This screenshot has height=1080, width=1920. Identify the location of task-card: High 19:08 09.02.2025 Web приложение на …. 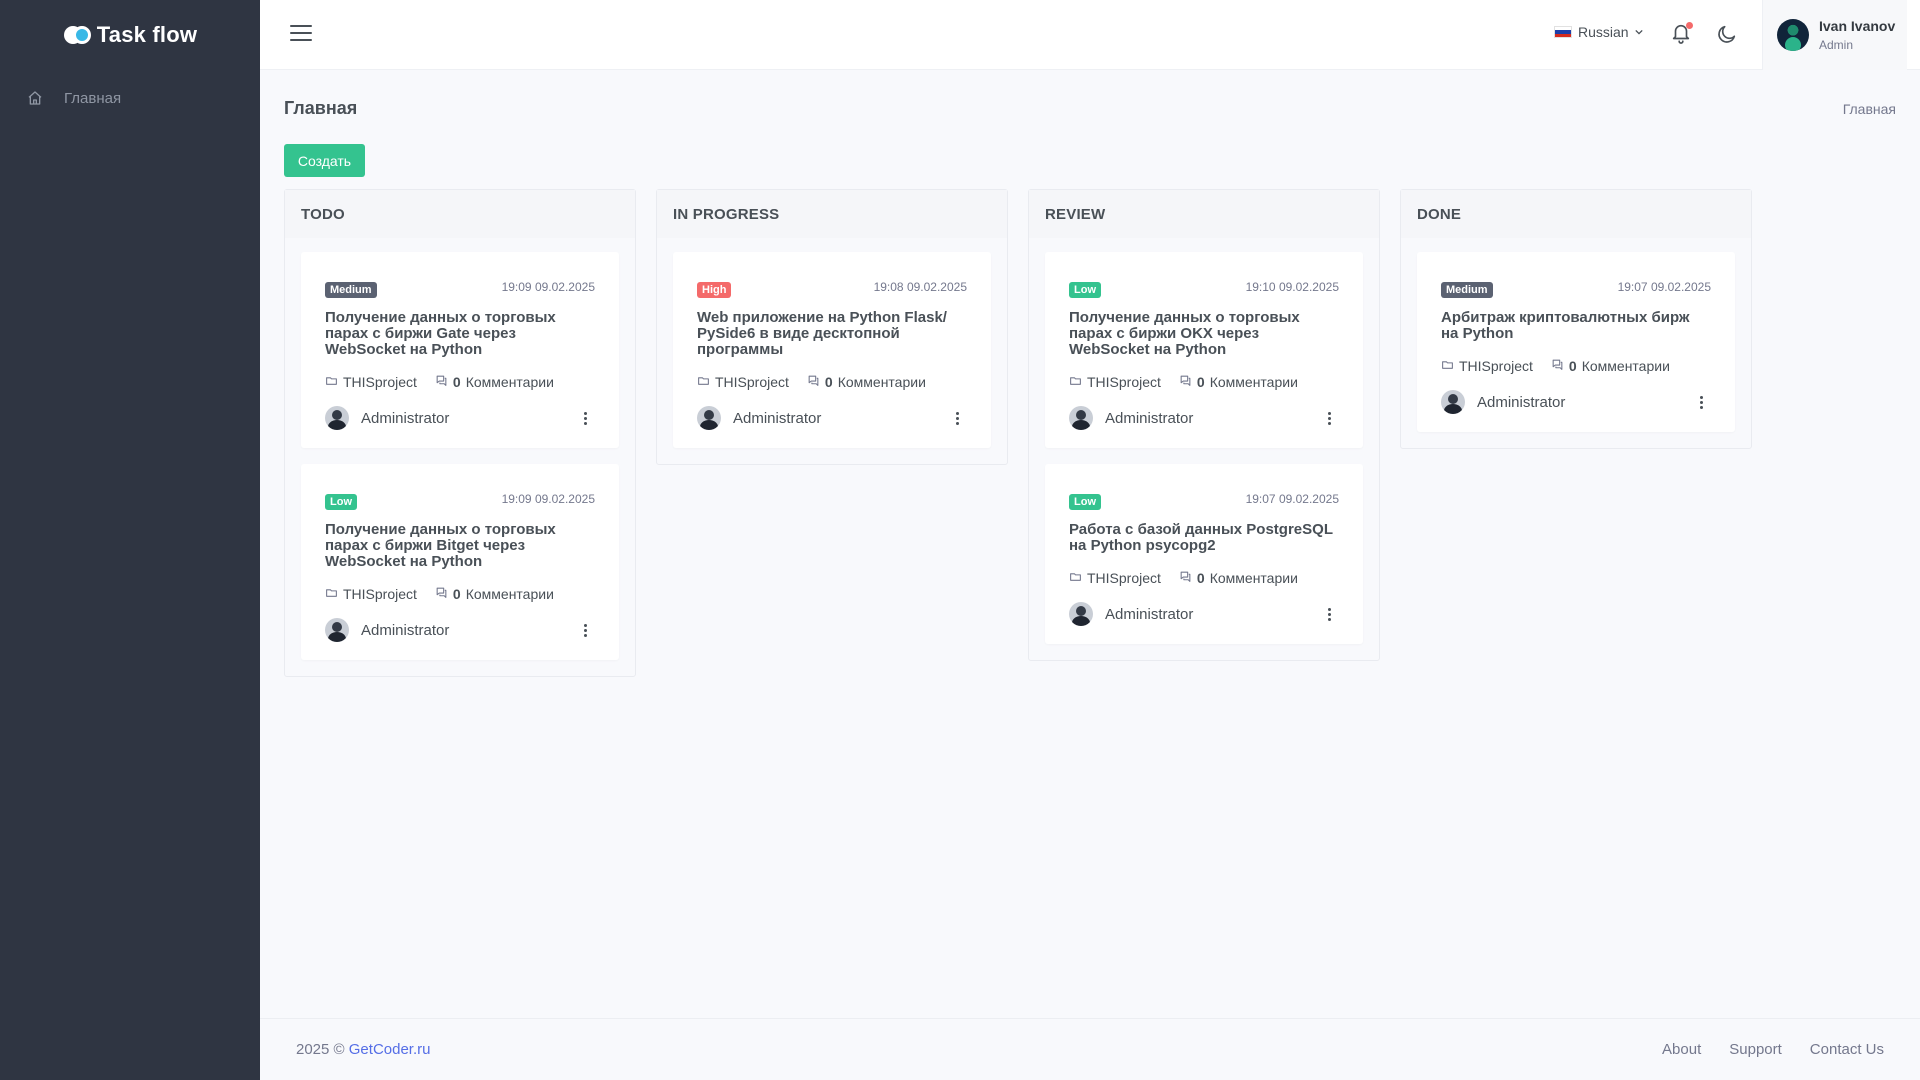
(832, 350).